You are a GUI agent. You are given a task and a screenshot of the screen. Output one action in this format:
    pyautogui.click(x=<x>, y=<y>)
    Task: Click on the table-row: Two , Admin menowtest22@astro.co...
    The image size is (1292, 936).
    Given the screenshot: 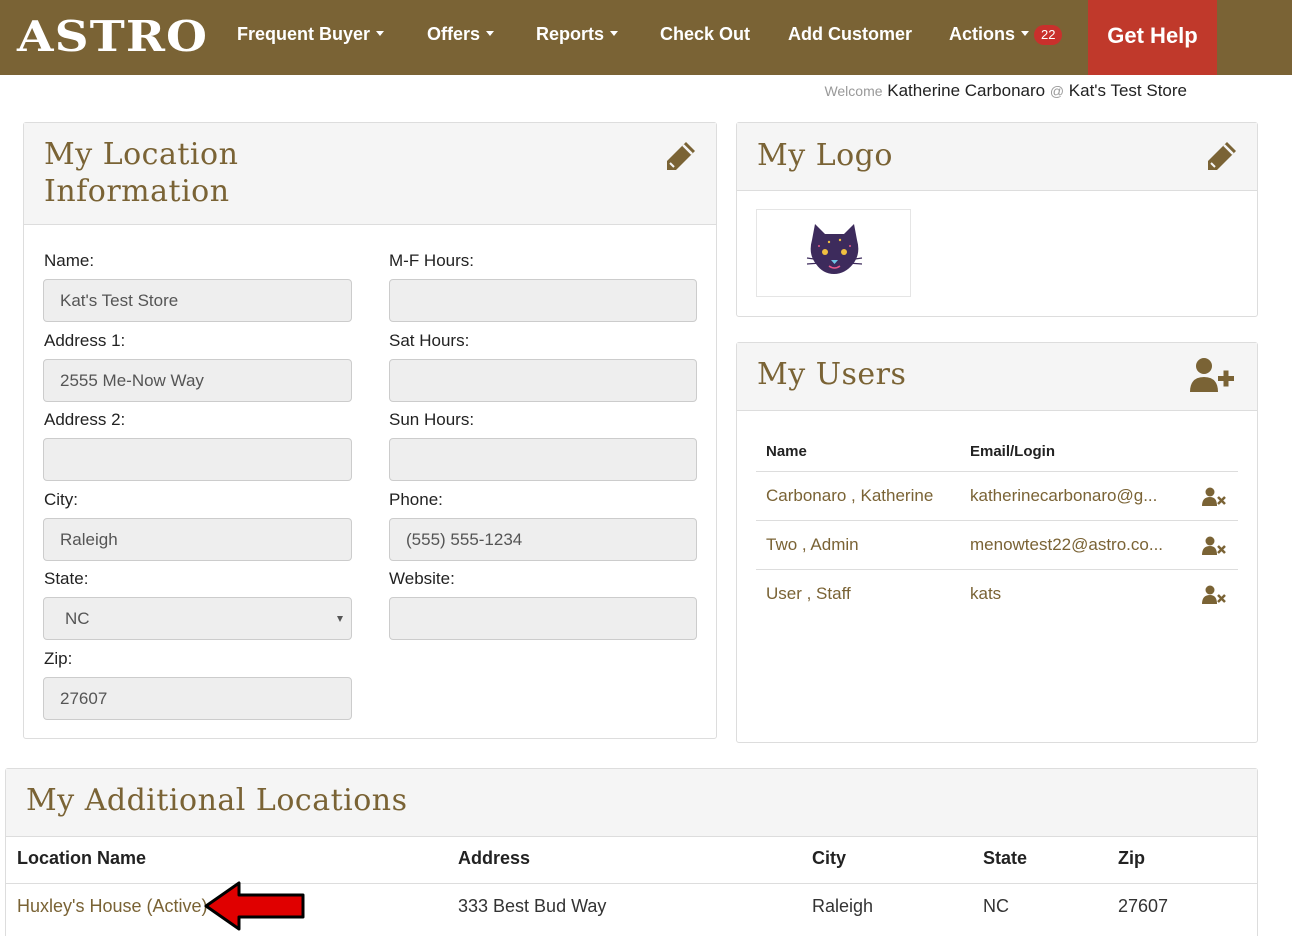 What is the action you would take?
    pyautogui.click(x=997, y=545)
    